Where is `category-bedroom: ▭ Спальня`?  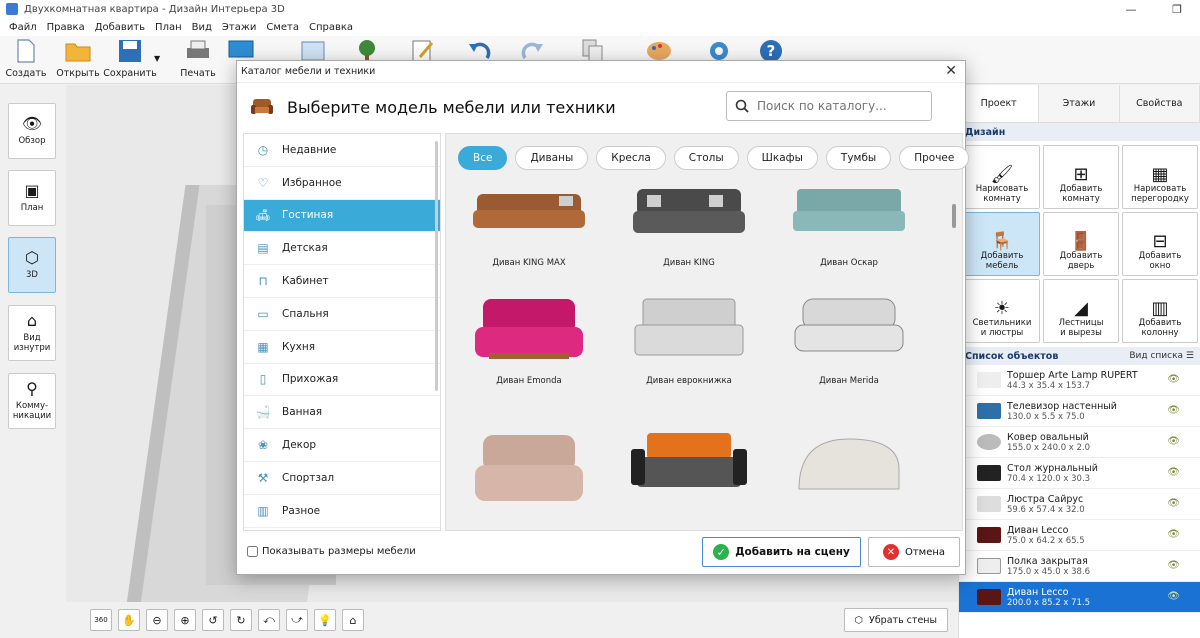 category-bedroom: ▭ Спальня is located at coordinates (342, 314).